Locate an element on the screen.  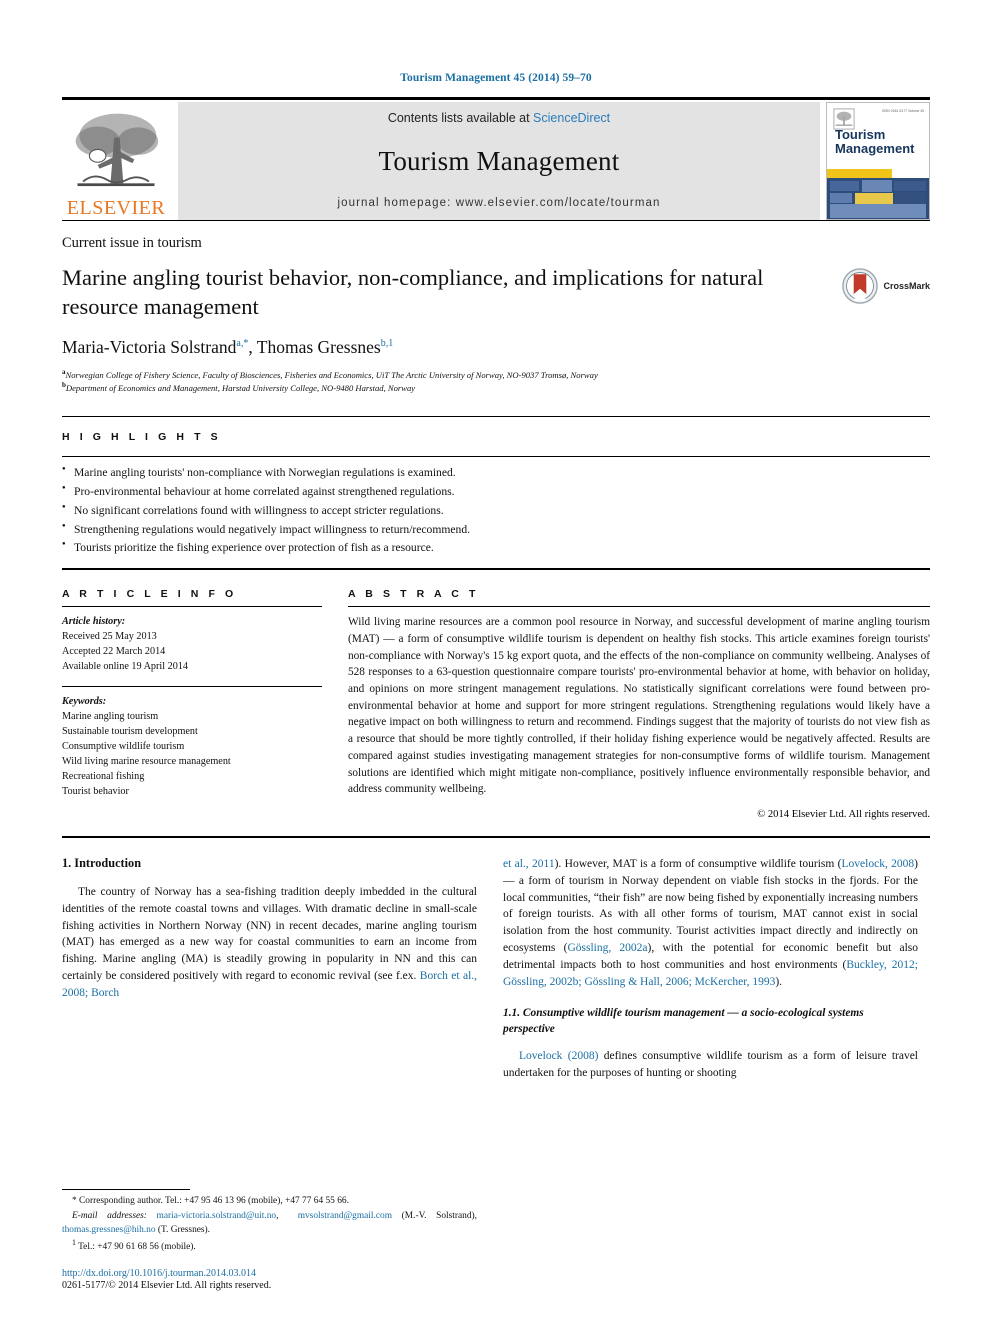
author-2: Thomas Gressnesb,1 is located at coordinates (325, 347).